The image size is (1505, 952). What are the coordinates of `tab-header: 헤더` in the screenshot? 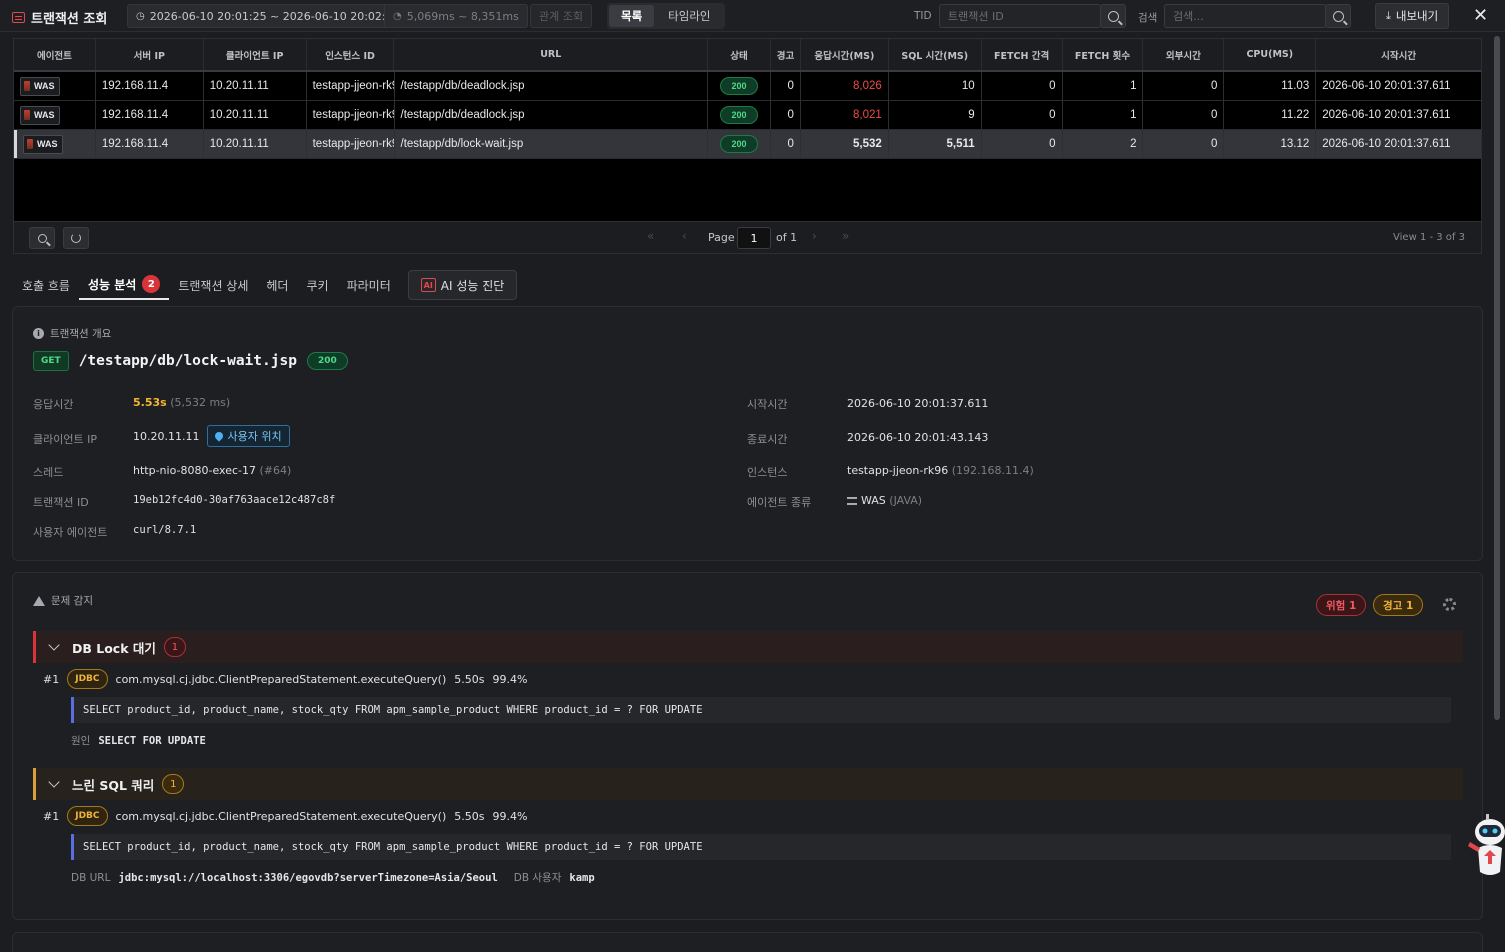 It's located at (277, 285).